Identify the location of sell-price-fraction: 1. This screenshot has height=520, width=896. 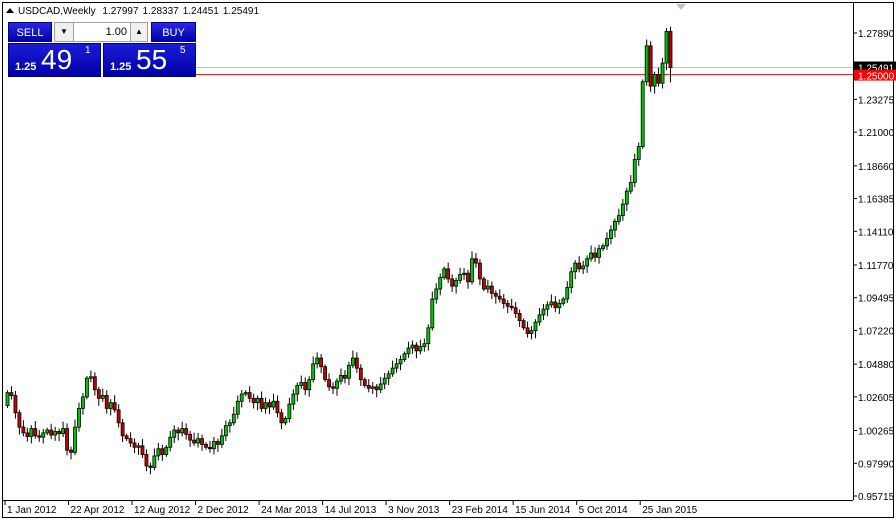
(88, 50).